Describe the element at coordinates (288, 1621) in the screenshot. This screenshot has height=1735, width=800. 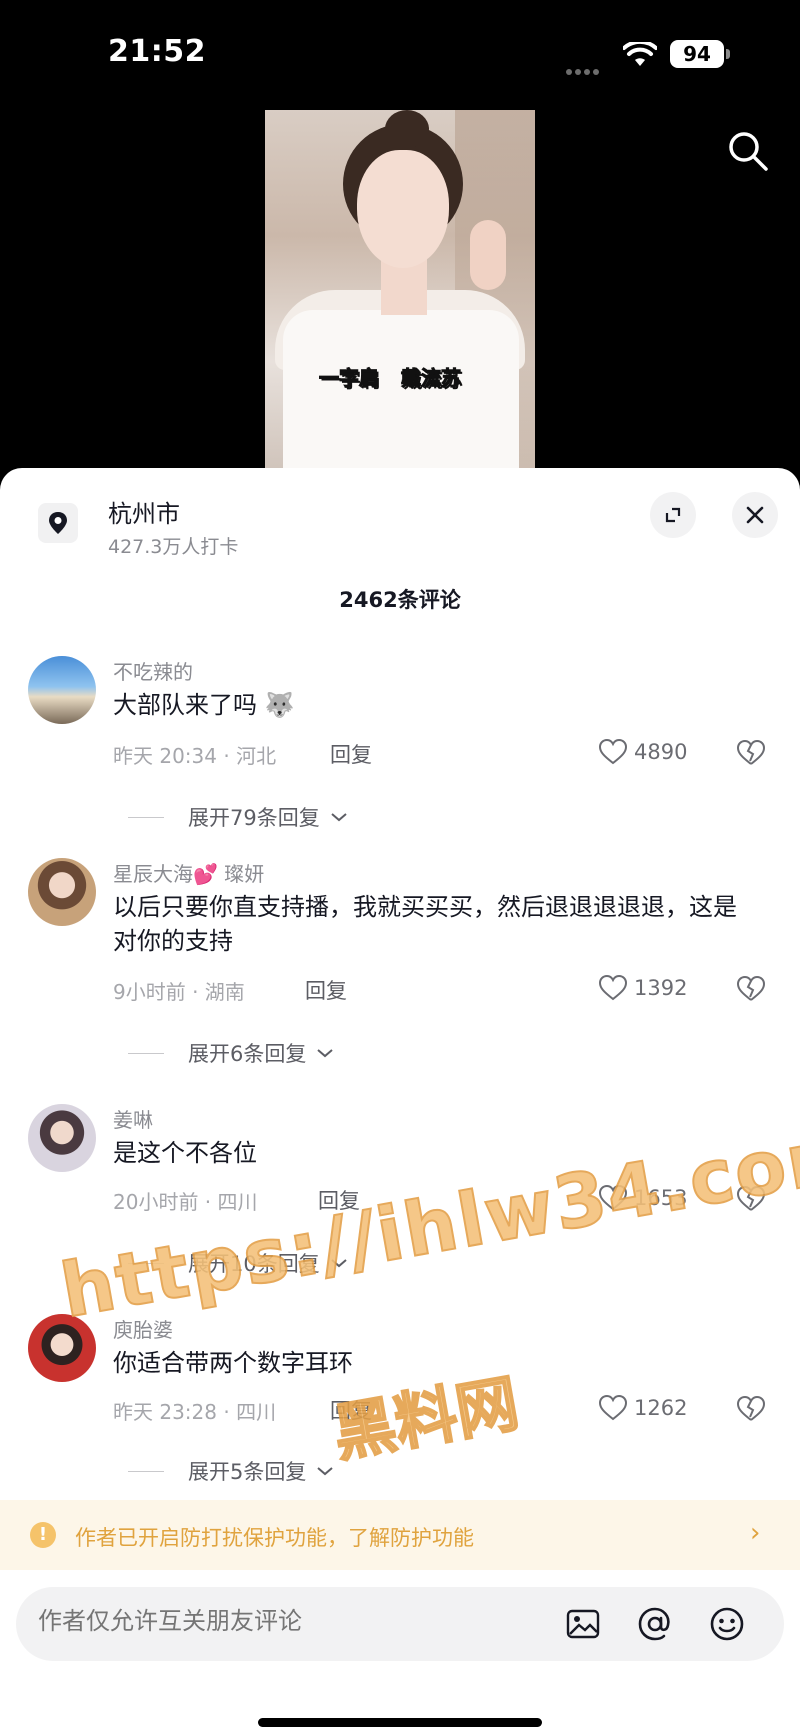
I see `comment-input` at that location.